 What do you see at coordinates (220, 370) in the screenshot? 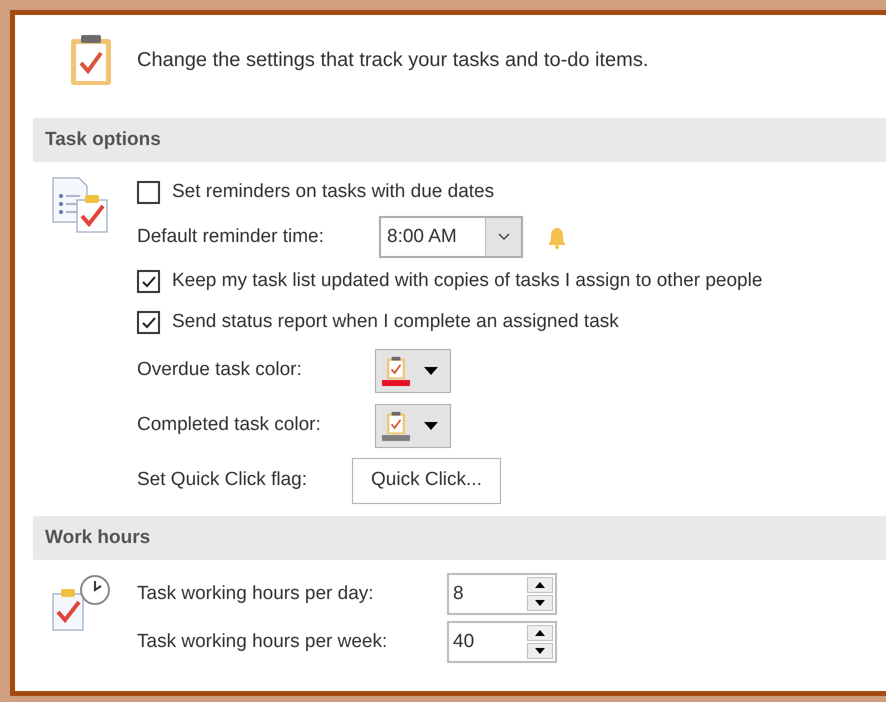
I see `field-label: Overdue task color:` at bounding box center [220, 370].